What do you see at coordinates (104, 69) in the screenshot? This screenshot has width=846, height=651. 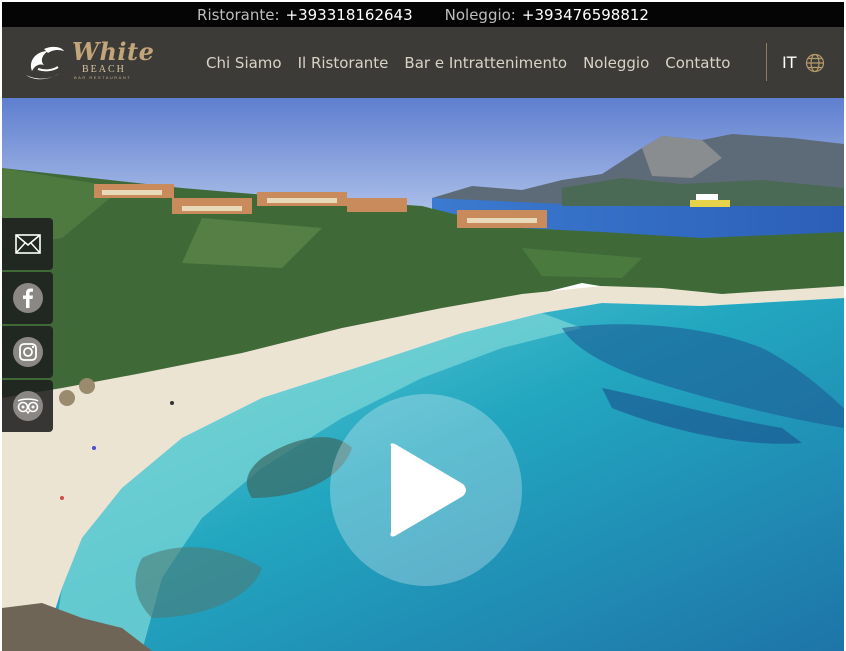 I see `logo-sub: BEACH` at bounding box center [104, 69].